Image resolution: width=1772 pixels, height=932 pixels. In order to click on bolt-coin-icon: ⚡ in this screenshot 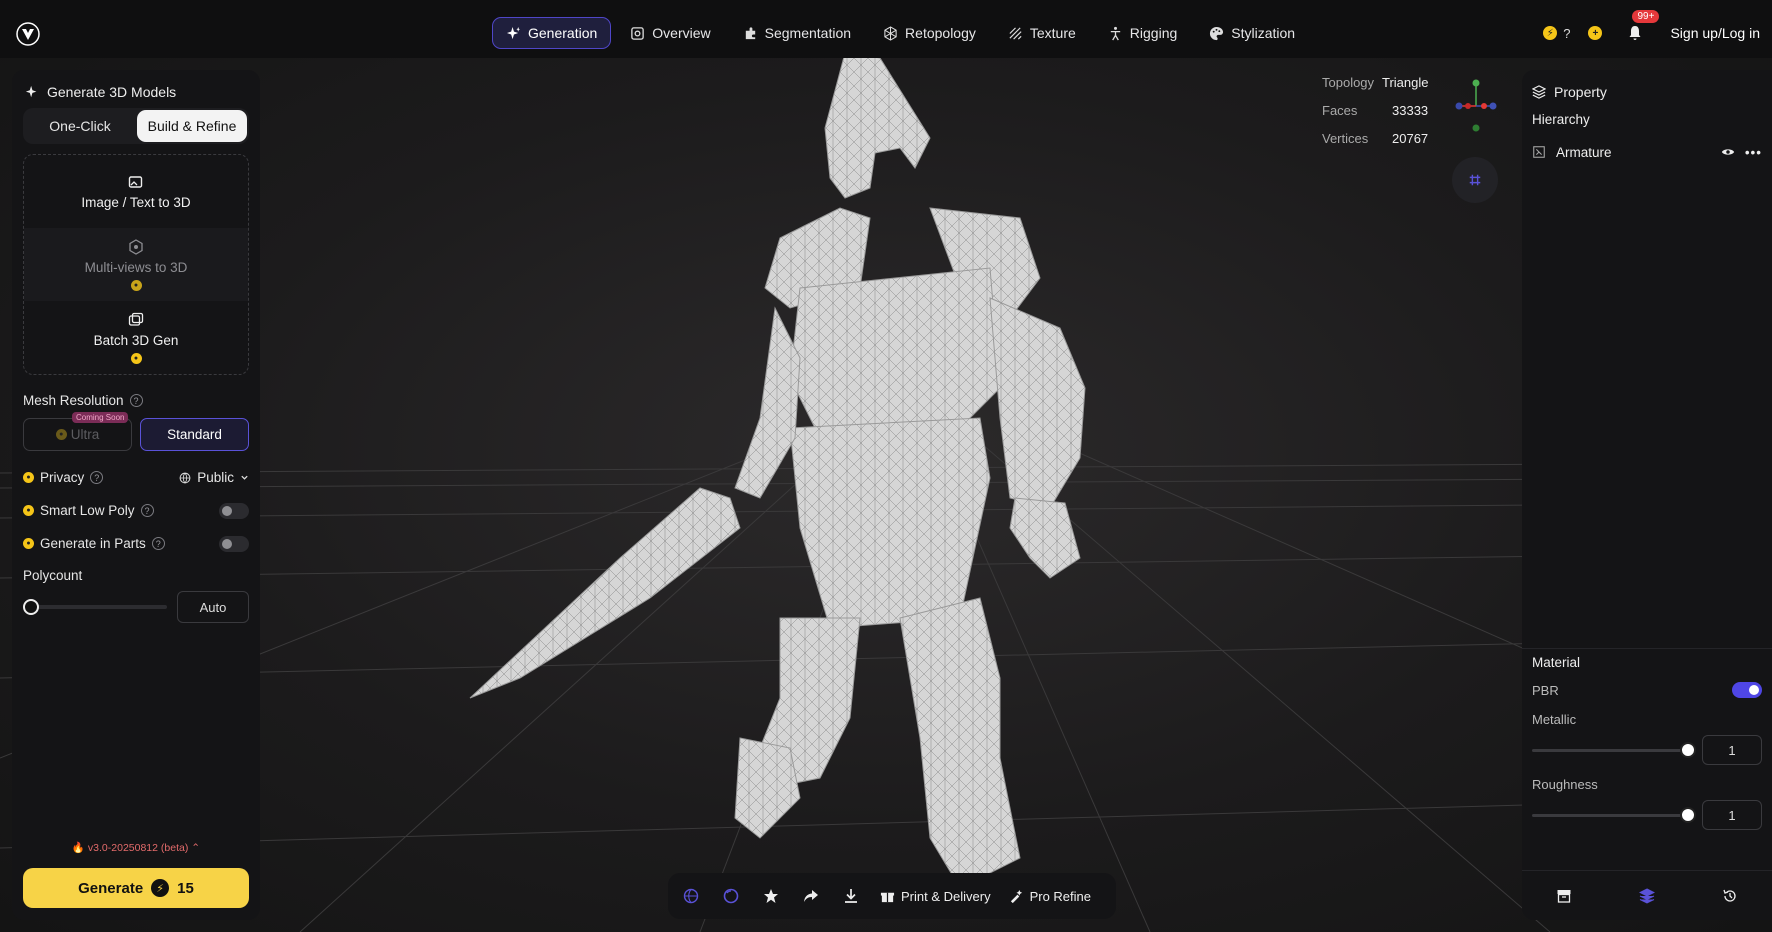, I will do `click(1550, 33)`.